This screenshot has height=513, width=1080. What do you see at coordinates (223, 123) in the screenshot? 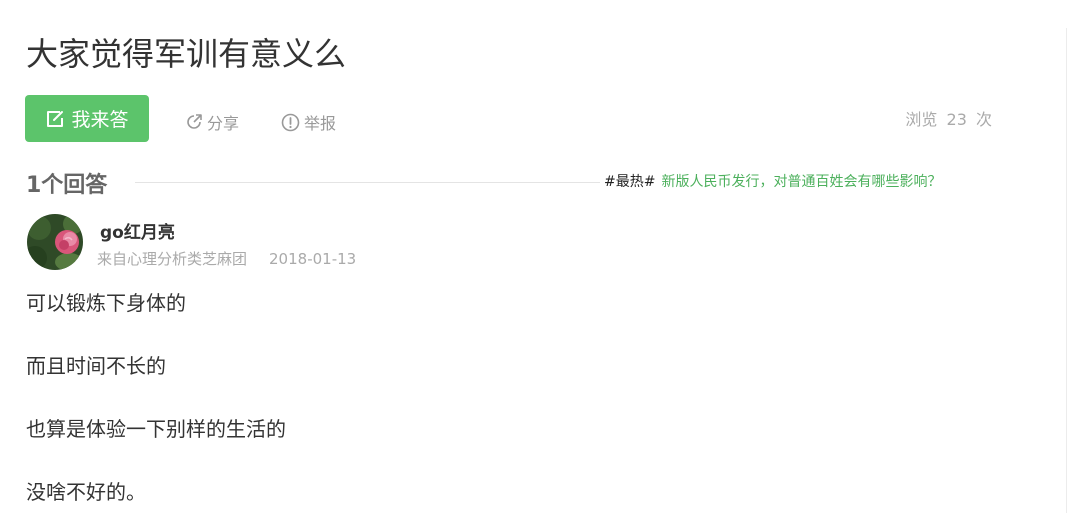
I see `share-label: 分享` at bounding box center [223, 123].